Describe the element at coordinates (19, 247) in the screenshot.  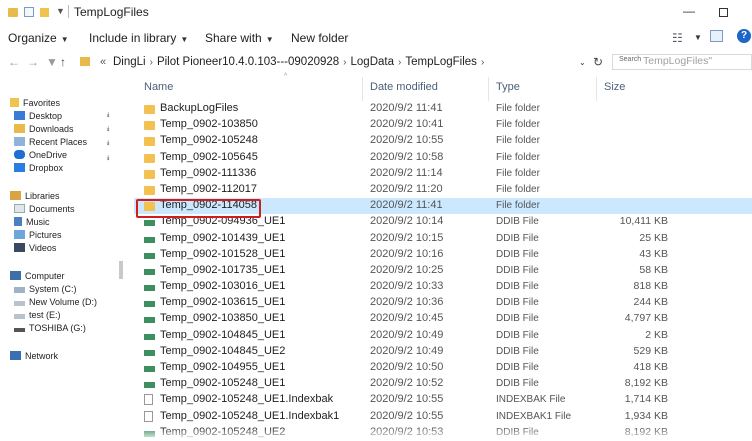
I see `videos-icon` at that location.